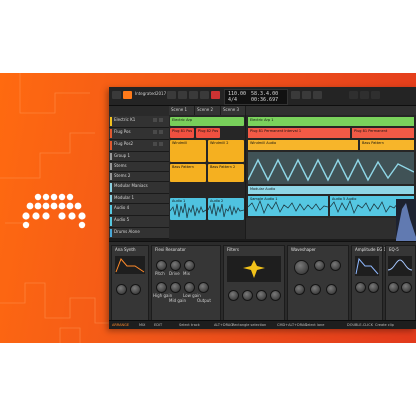 This screenshot has width=416, height=416. I want to click on clip-slot: Plug 82 Pos, so click(208, 133).